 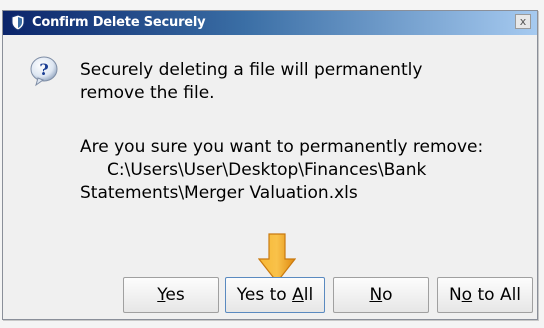 I want to click on question-icon: ?, so click(x=44, y=71).